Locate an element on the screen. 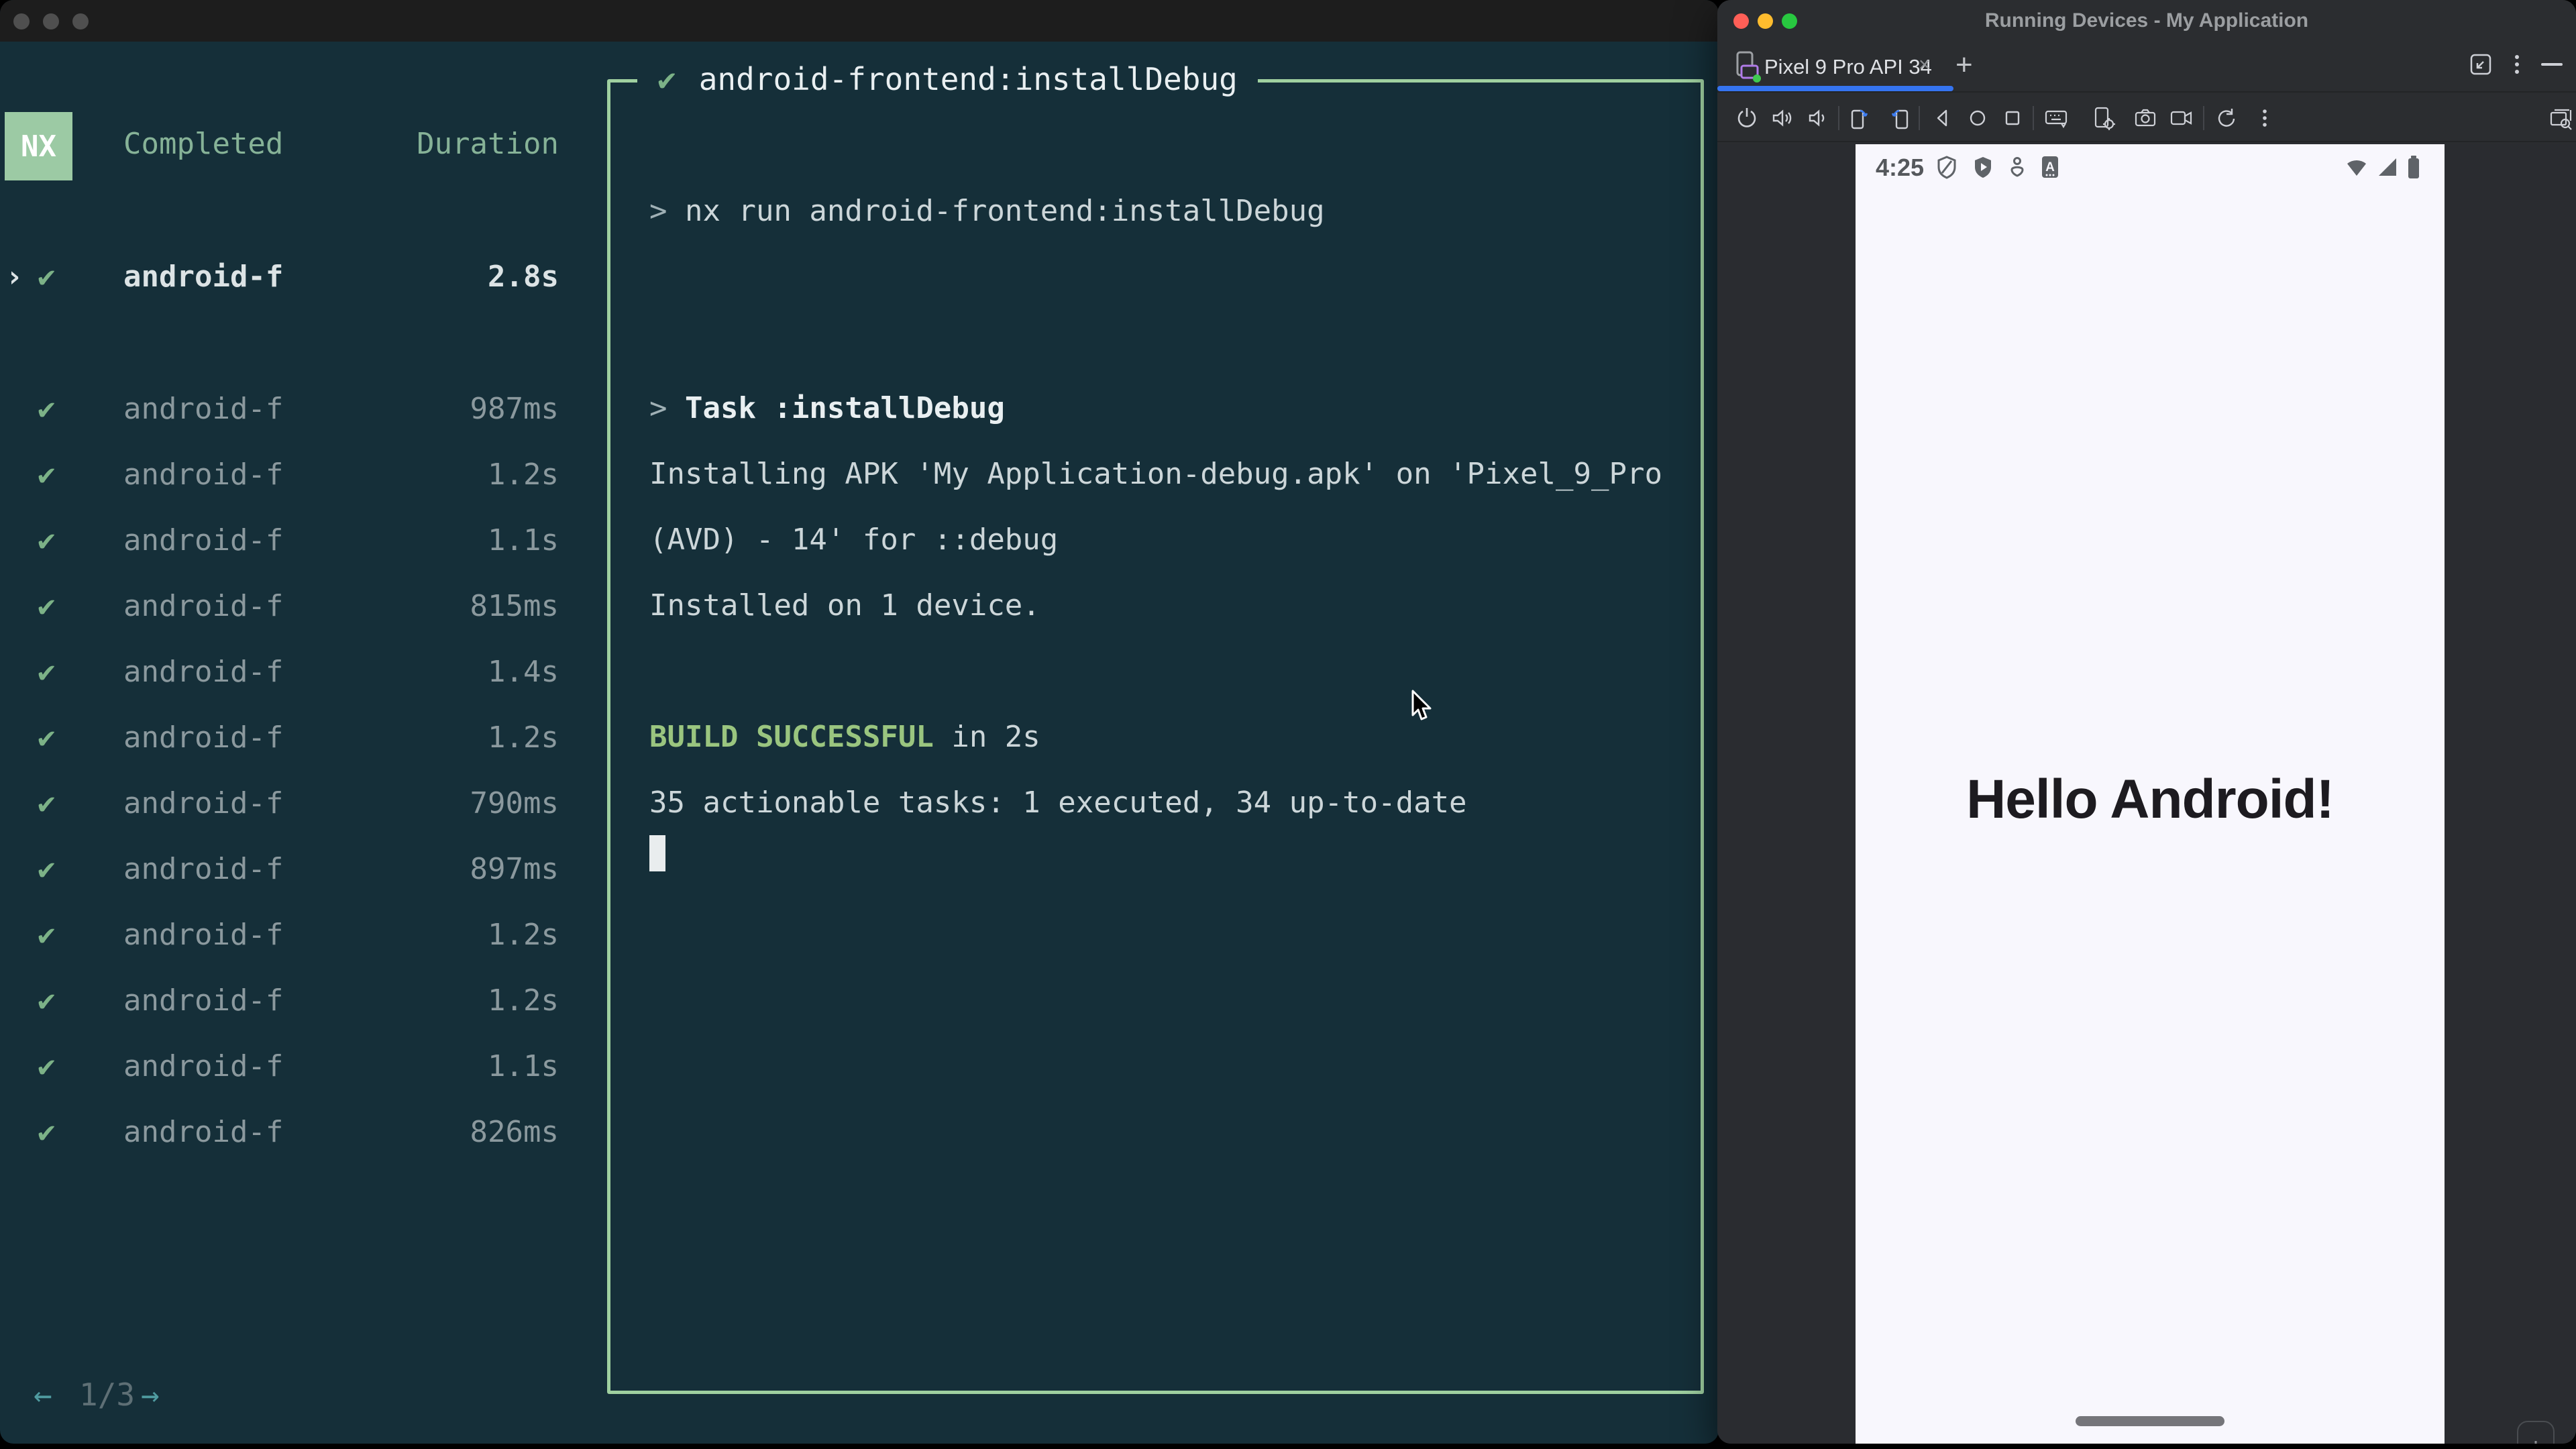 The height and width of the screenshot is (1449, 2576). page-prev-button: ← is located at coordinates (43, 1394).